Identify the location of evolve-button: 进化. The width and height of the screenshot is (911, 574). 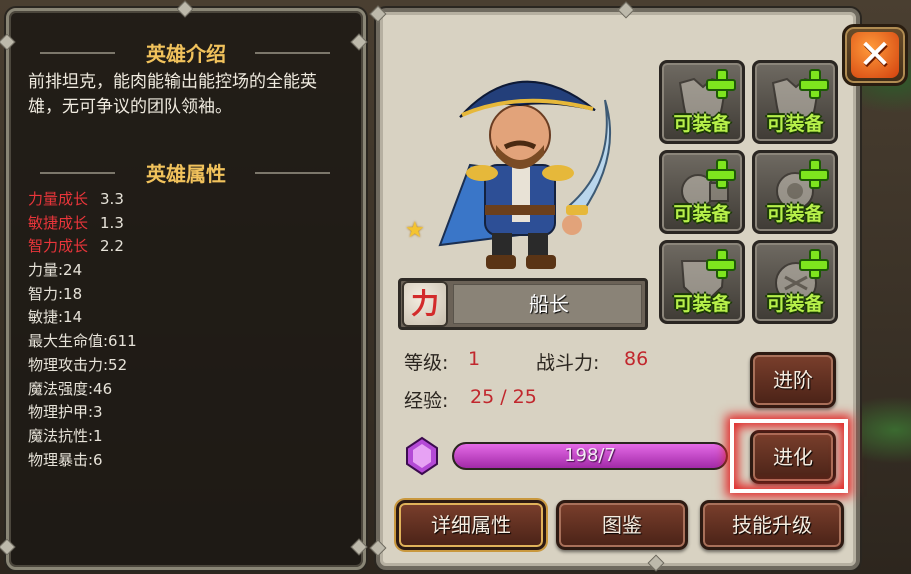
(793, 457).